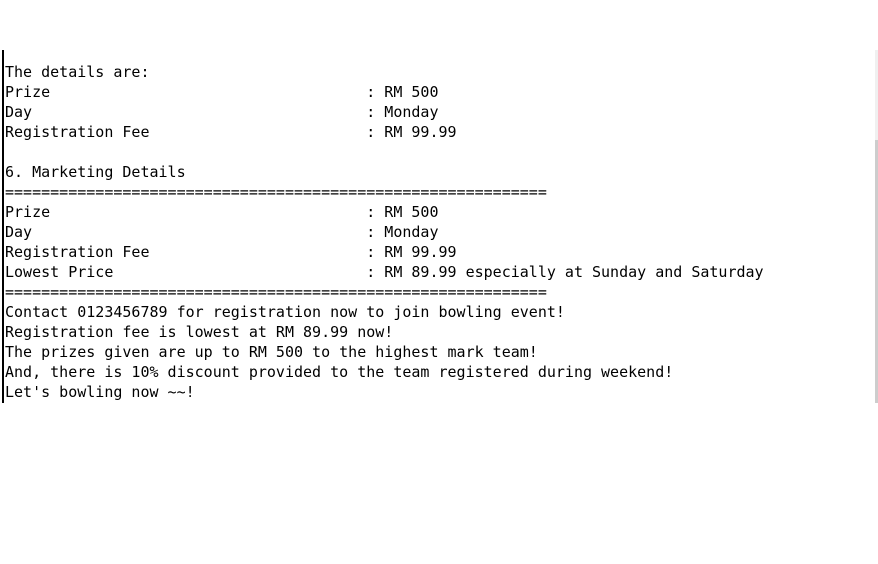  I want to click on console-left-border, so click(3, 226).